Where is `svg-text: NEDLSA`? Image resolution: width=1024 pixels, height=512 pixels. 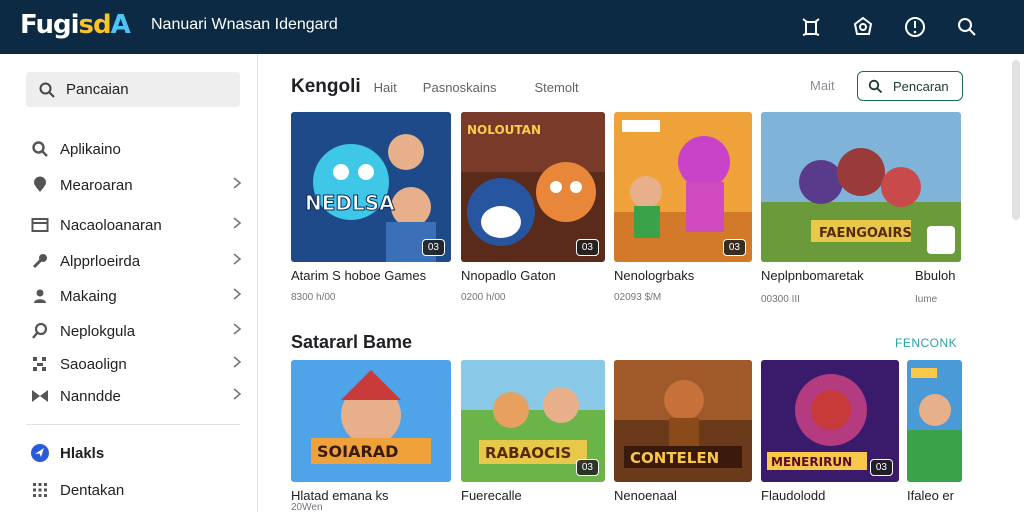 svg-text: NEDLSA is located at coordinates (350, 203).